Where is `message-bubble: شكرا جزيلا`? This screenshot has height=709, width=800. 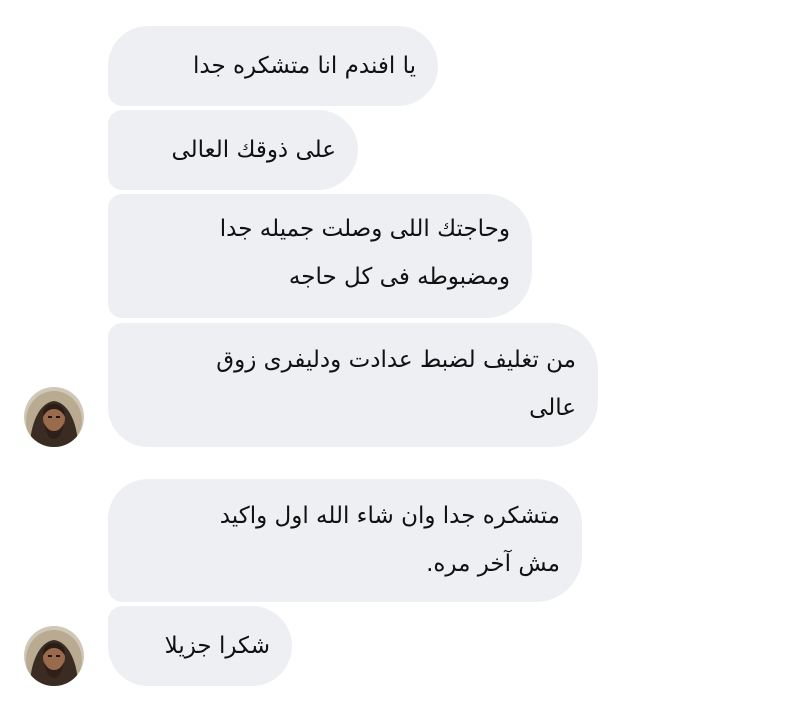
message-bubble: شكرا جزيلا is located at coordinates (200, 646).